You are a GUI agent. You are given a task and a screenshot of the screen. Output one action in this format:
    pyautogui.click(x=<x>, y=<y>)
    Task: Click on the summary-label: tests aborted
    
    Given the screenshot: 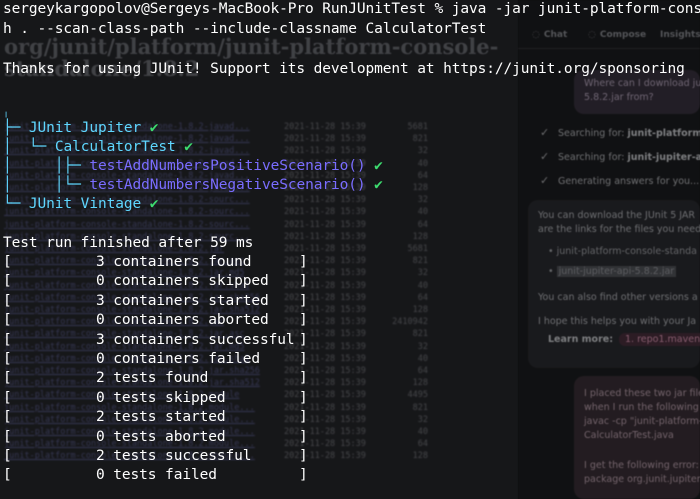 What is the action you would take?
    pyautogui.click(x=169, y=436)
    